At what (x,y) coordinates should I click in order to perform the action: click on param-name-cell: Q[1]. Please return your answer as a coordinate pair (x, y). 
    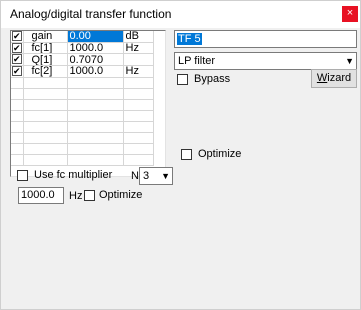
    Looking at the image, I should click on (45, 59).